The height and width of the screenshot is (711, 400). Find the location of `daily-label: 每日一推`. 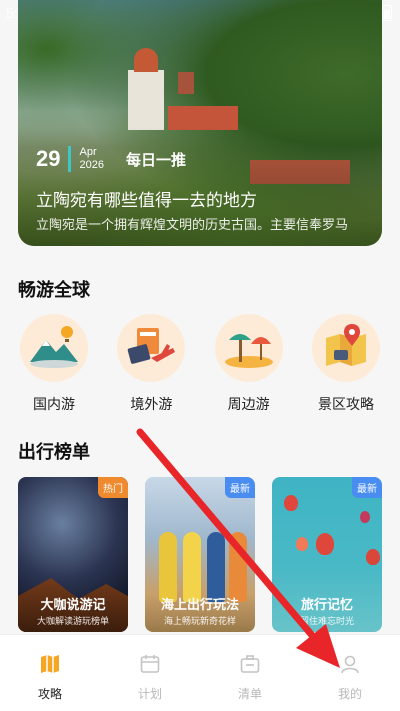

daily-label: 每日一推 is located at coordinates (155, 160).